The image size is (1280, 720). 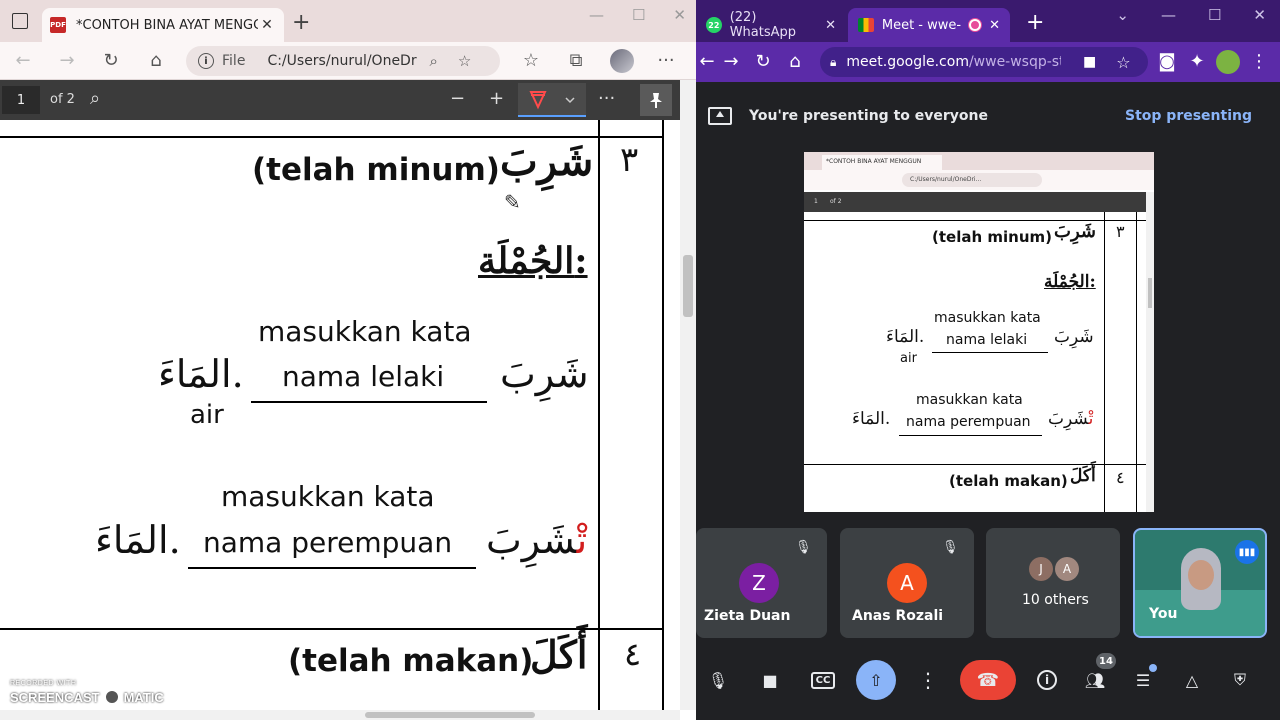 I want to click on tab-search-icon: ⌄, so click(x=1122, y=15).